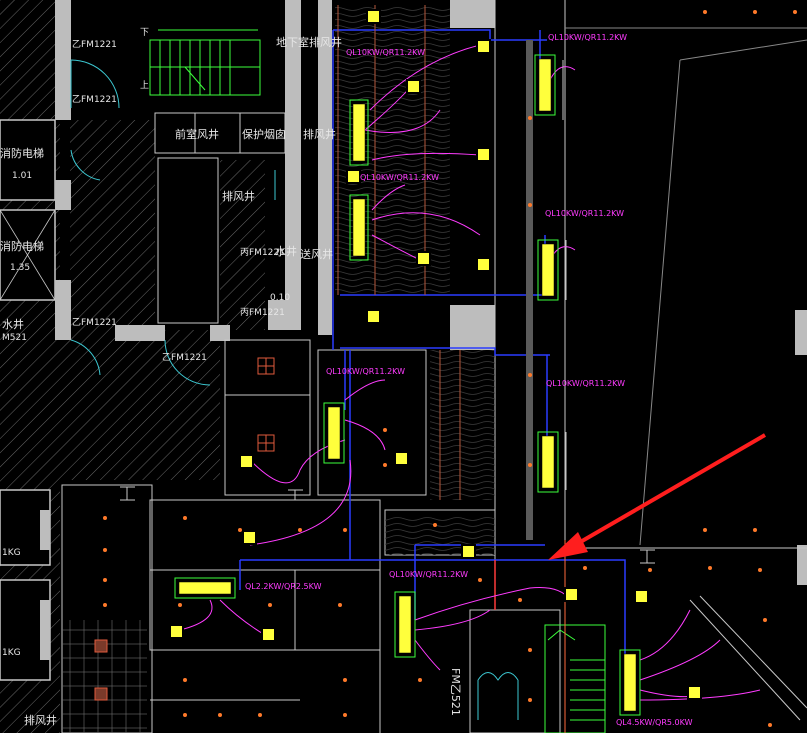  I want to click on red-arrow-icon, so click(657, 496).